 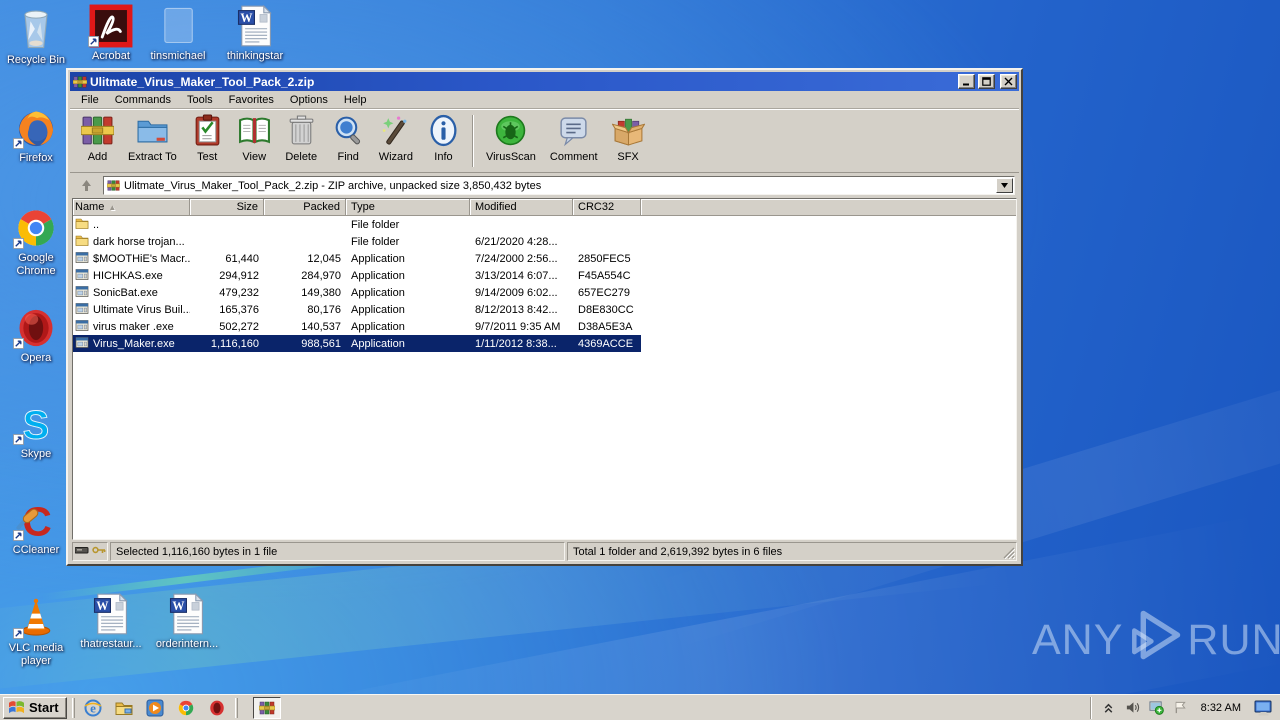 I want to click on desktop-icon-ccleaner: C CCleaner, so click(x=36, y=525).